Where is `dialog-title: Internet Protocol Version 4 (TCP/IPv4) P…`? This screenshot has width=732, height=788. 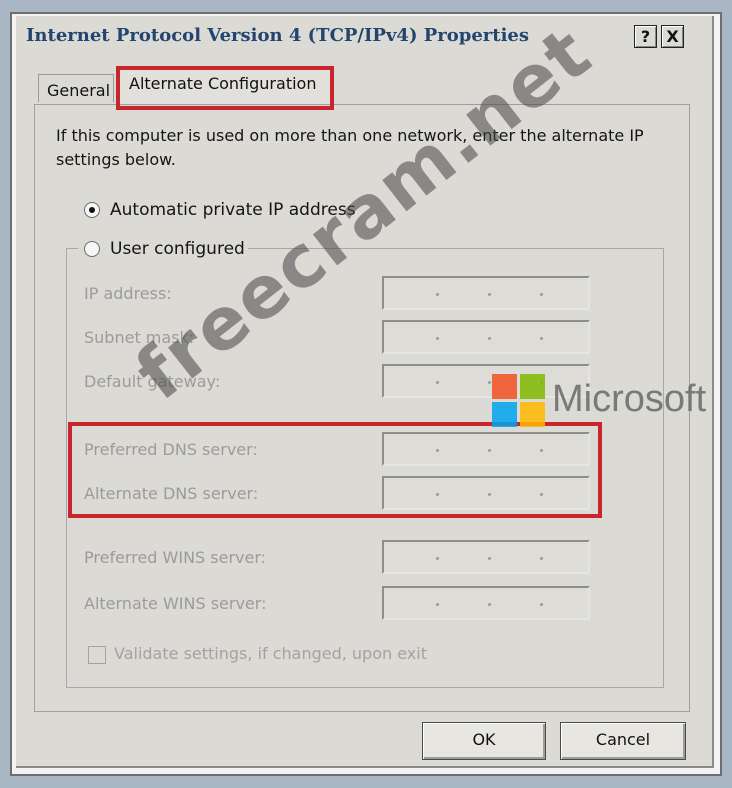 dialog-title: Internet Protocol Version 4 (TCP/IPv4) P… is located at coordinates (278, 35).